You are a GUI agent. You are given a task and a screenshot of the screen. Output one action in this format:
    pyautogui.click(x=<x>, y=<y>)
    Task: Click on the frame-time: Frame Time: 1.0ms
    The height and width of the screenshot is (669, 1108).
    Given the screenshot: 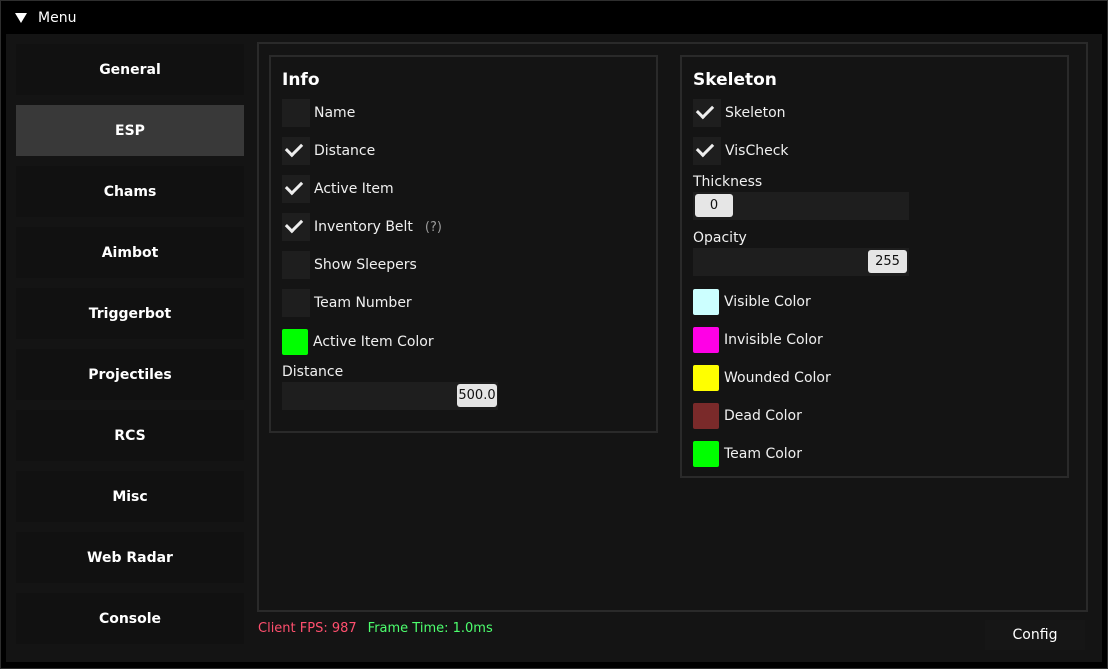 What is the action you would take?
    pyautogui.click(x=430, y=628)
    